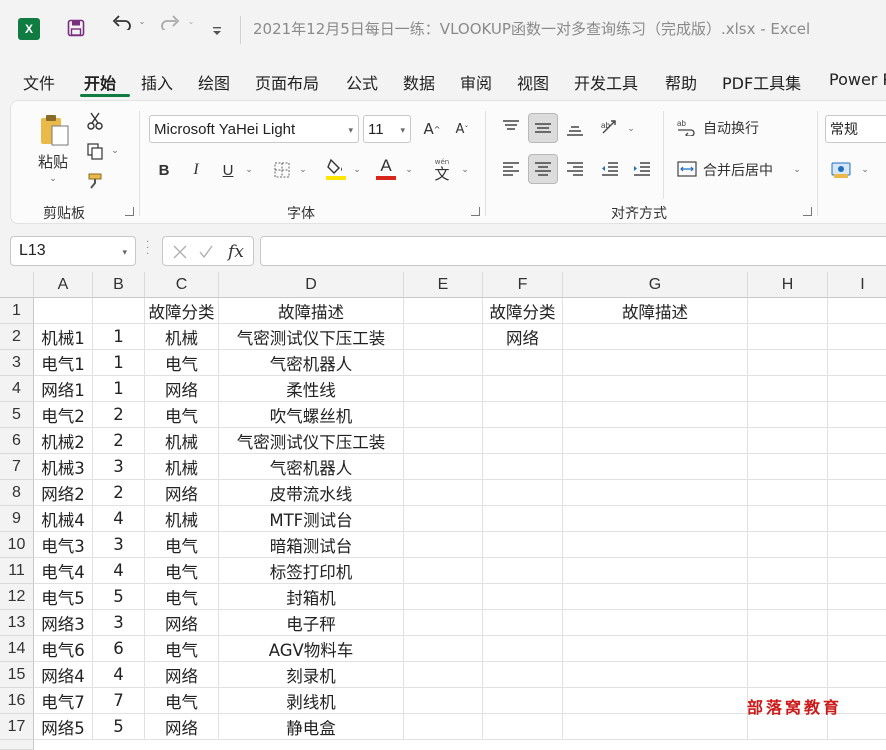 This screenshot has height=750, width=886. I want to click on tab-home: 开始, so click(100, 82).